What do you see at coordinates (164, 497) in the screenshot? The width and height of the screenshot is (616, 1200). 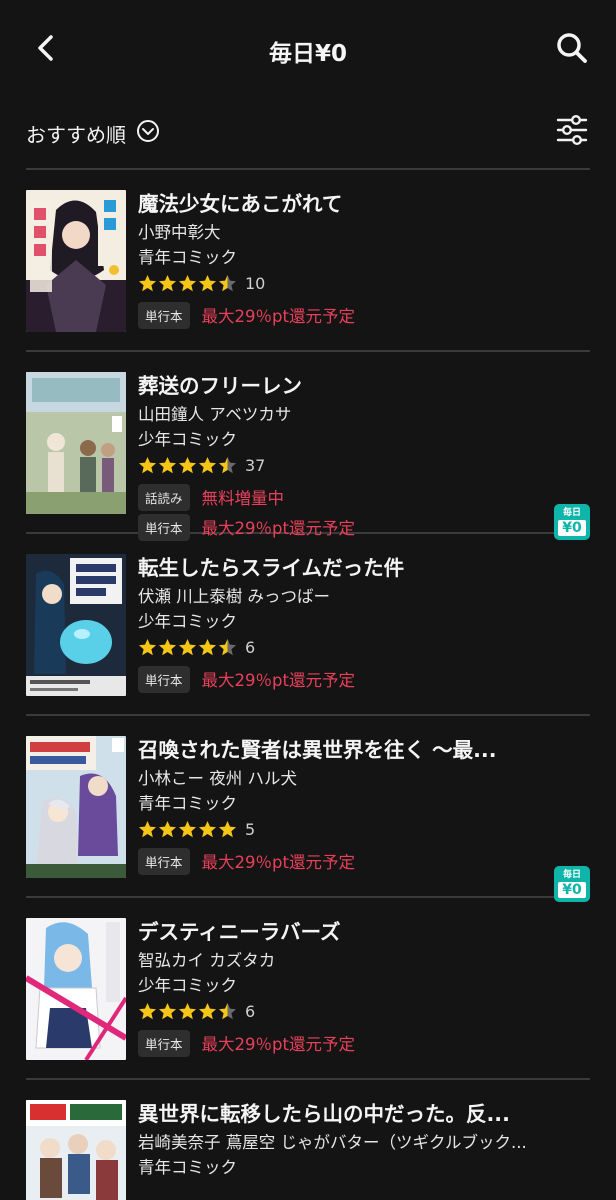 I see `format-tag: 話読み` at bounding box center [164, 497].